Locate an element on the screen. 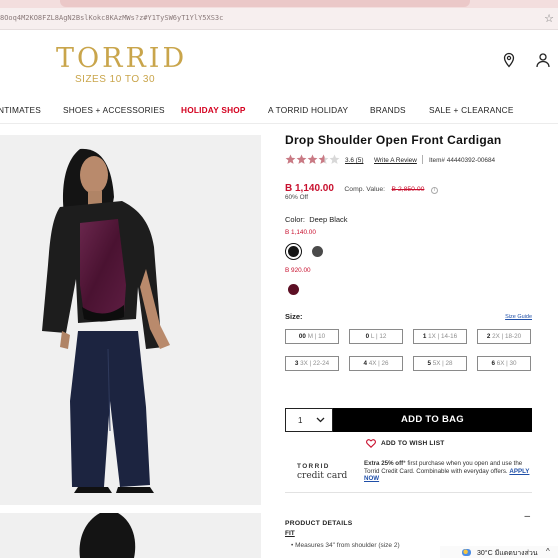  size-option: 2 2X | 18-20 is located at coordinates (504, 336).